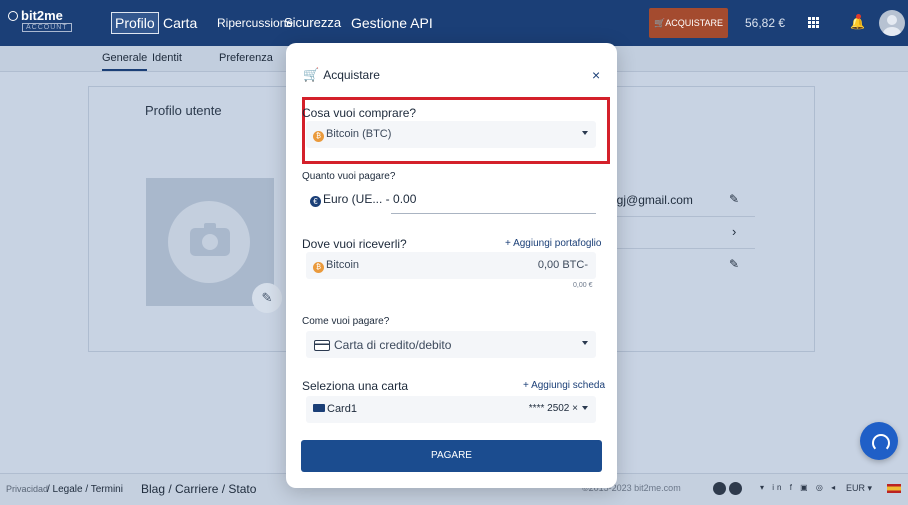 The image size is (908, 505). Describe the element at coordinates (564, 385) in the screenshot. I see `add-card-link: + Aggiungi scheda` at that location.